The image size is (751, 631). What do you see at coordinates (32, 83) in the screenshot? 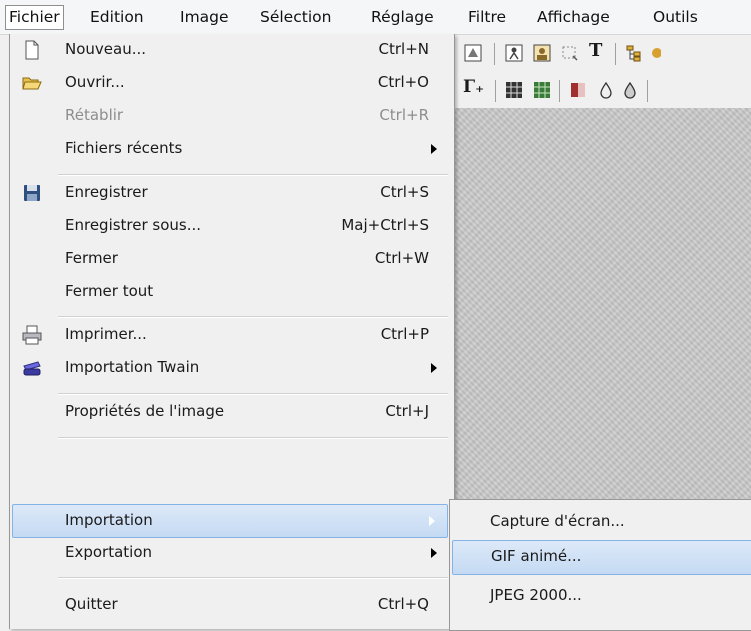
I see `open-folder-icon` at bounding box center [32, 83].